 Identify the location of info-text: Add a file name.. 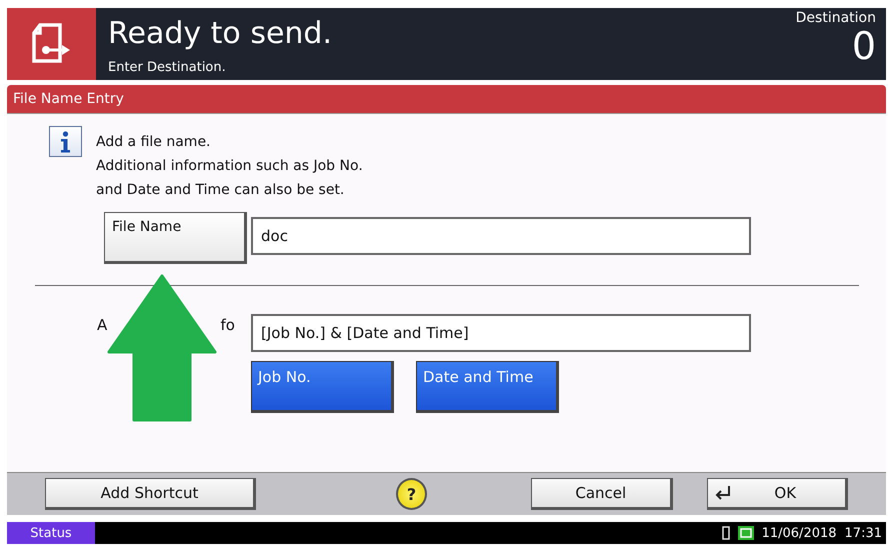
(154, 142).